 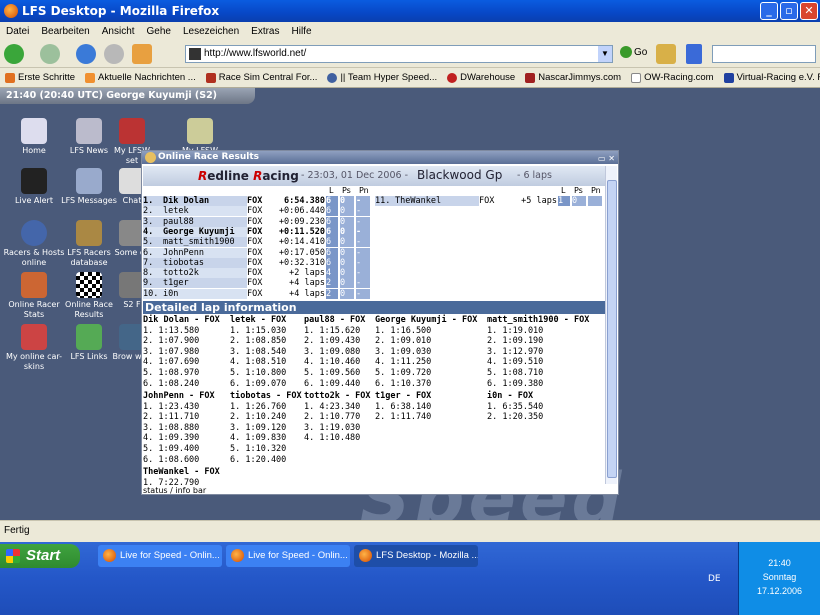 What do you see at coordinates (258, 427) in the screenshot?
I see `lap-time: 3. 1:09.120` at bounding box center [258, 427].